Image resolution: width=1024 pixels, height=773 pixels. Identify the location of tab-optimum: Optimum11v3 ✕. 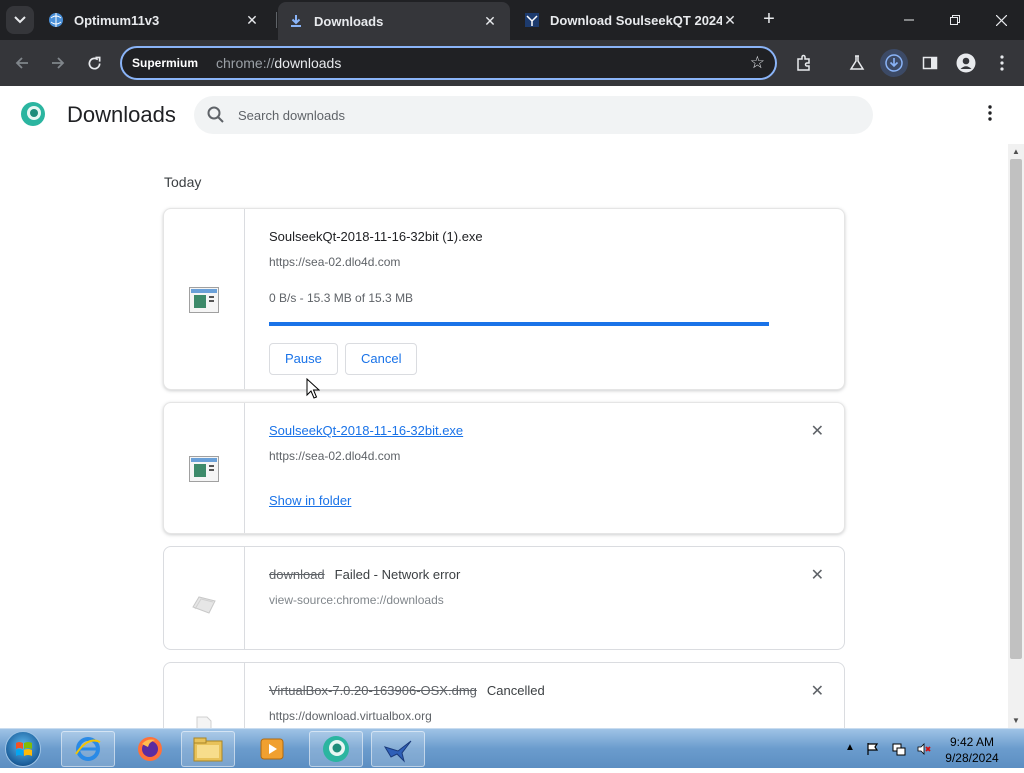
(158, 20).